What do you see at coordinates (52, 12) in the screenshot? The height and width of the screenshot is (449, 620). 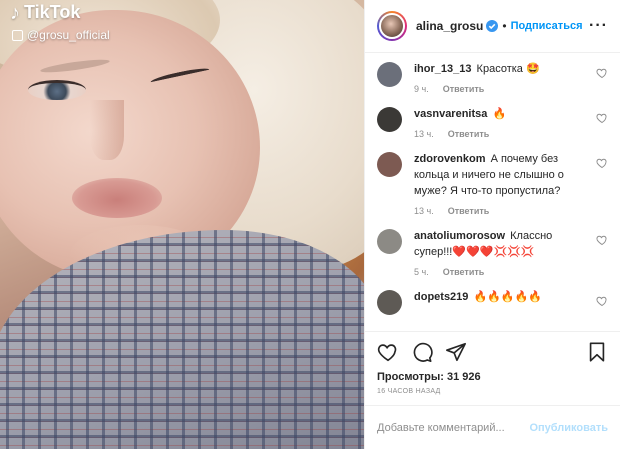 I see `tiktok-brand-text: TikTok` at bounding box center [52, 12].